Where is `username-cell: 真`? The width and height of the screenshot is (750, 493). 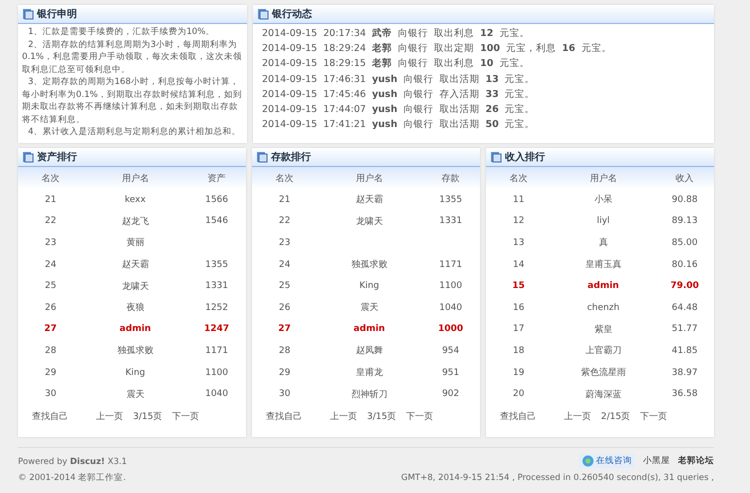 username-cell: 真 is located at coordinates (603, 243).